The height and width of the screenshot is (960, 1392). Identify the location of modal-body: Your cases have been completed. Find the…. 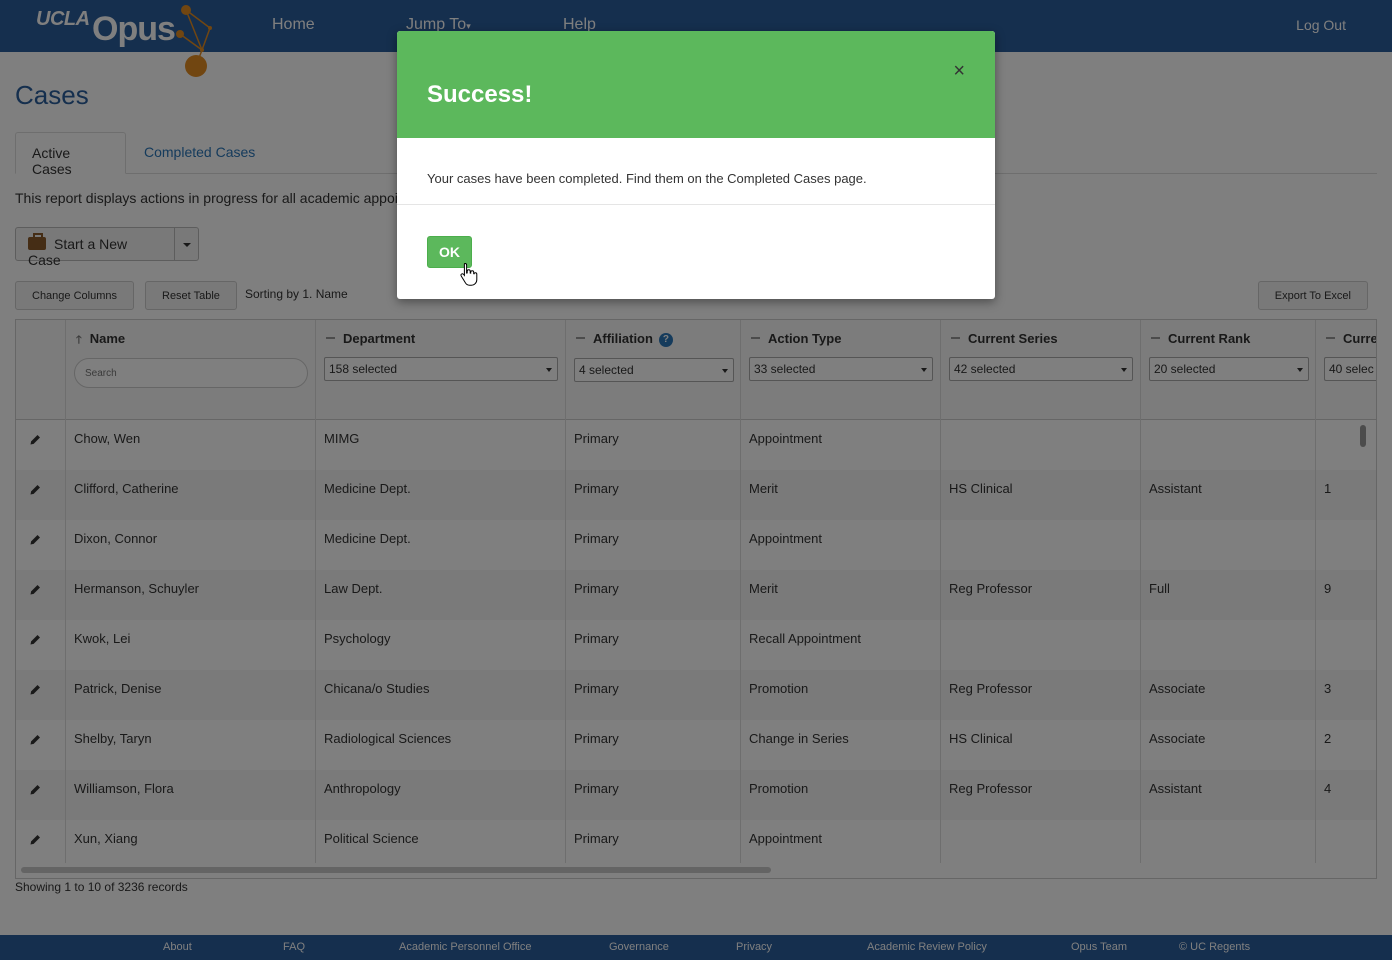
(696, 171).